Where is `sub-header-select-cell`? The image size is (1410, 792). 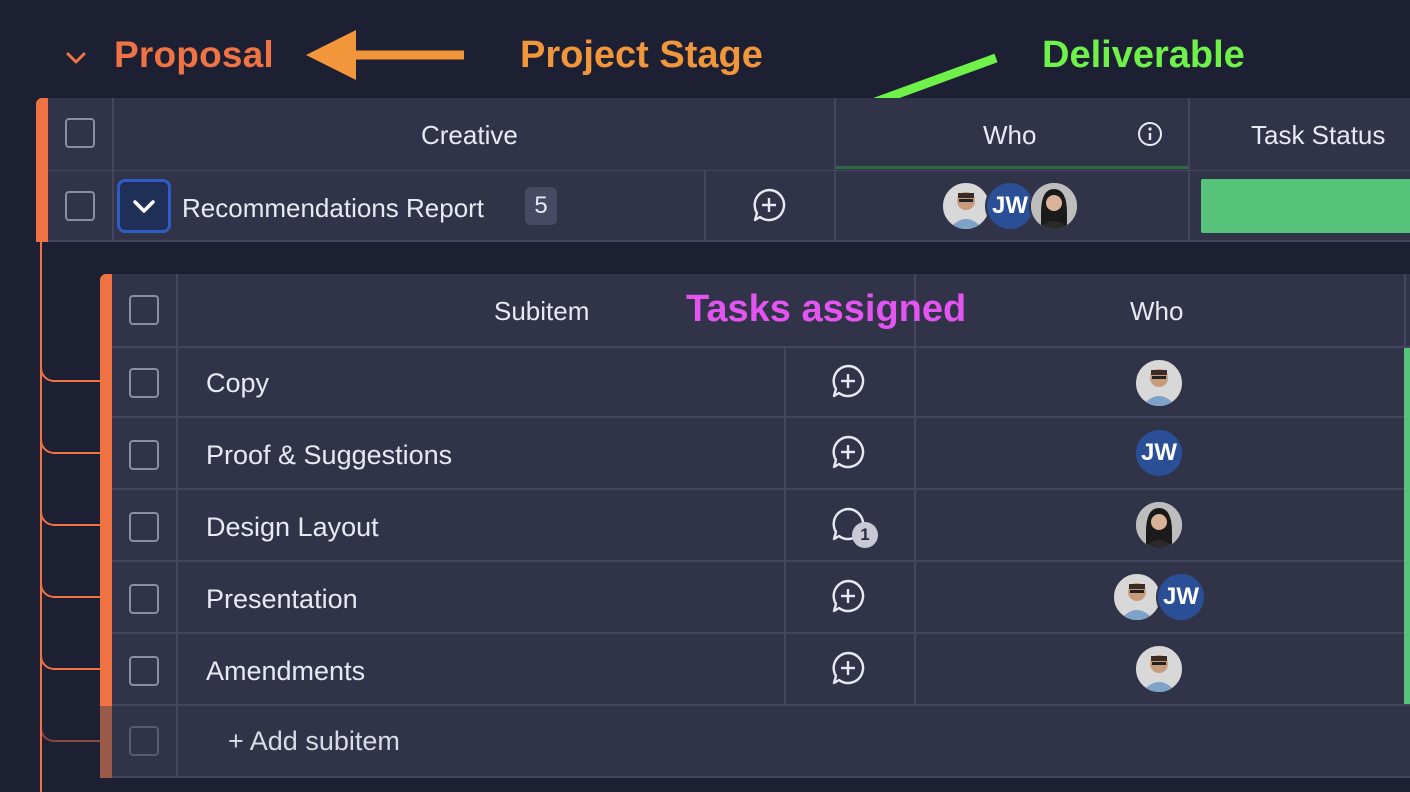
sub-header-select-cell is located at coordinates (145, 310).